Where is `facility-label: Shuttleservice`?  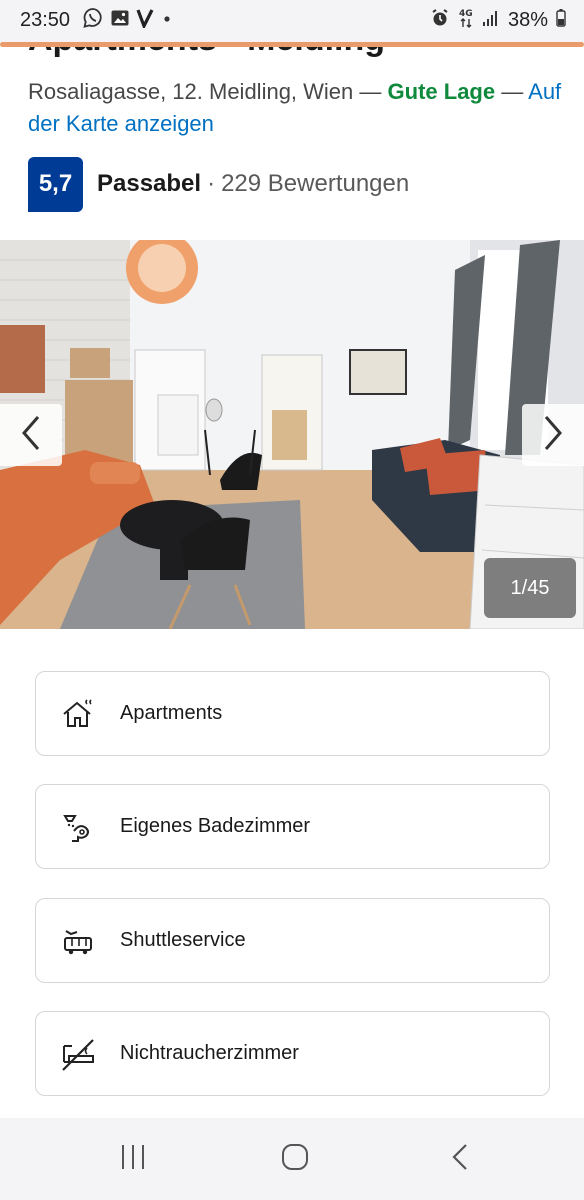 facility-label: Shuttleservice is located at coordinates (183, 940).